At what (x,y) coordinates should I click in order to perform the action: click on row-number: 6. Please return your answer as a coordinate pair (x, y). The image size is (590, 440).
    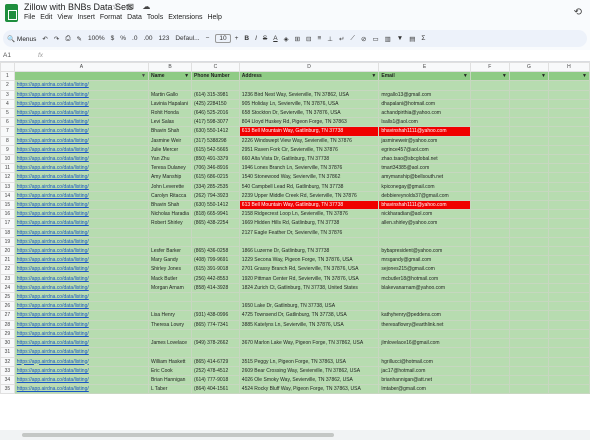
    Looking at the image, I should click on (7, 122).